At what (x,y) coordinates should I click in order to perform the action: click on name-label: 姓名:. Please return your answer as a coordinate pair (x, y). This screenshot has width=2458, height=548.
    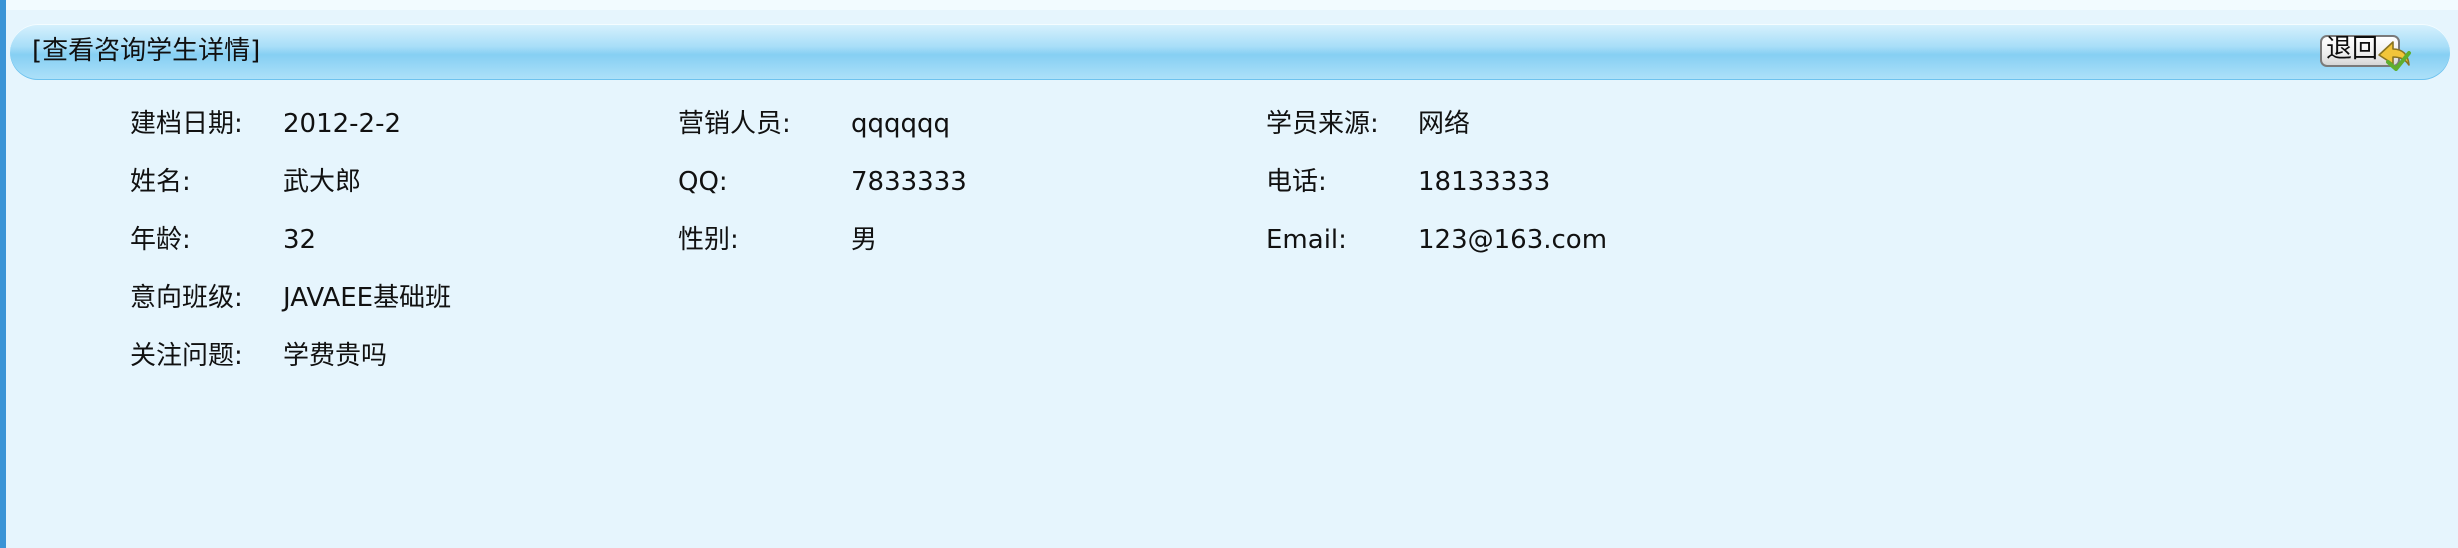
    Looking at the image, I should click on (160, 182).